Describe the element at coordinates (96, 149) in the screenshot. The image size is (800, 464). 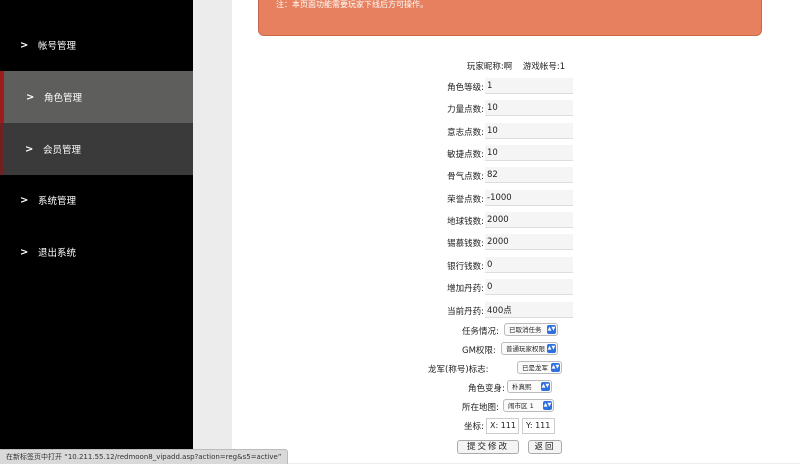
I see `sidebar-item-member: > 会员管理` at that location.